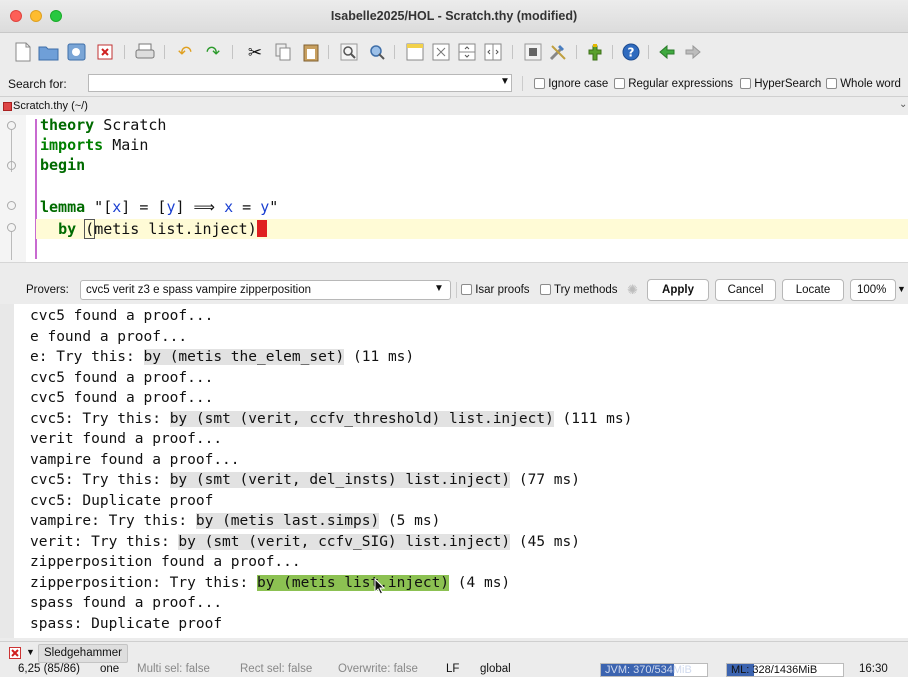 The width and height of the screenshot is (908, 677). What do you see at coordinates (173, 669) in the screenshot?
I see `multi-select-status: Multi sel: false` at bounding box center [173, 669].